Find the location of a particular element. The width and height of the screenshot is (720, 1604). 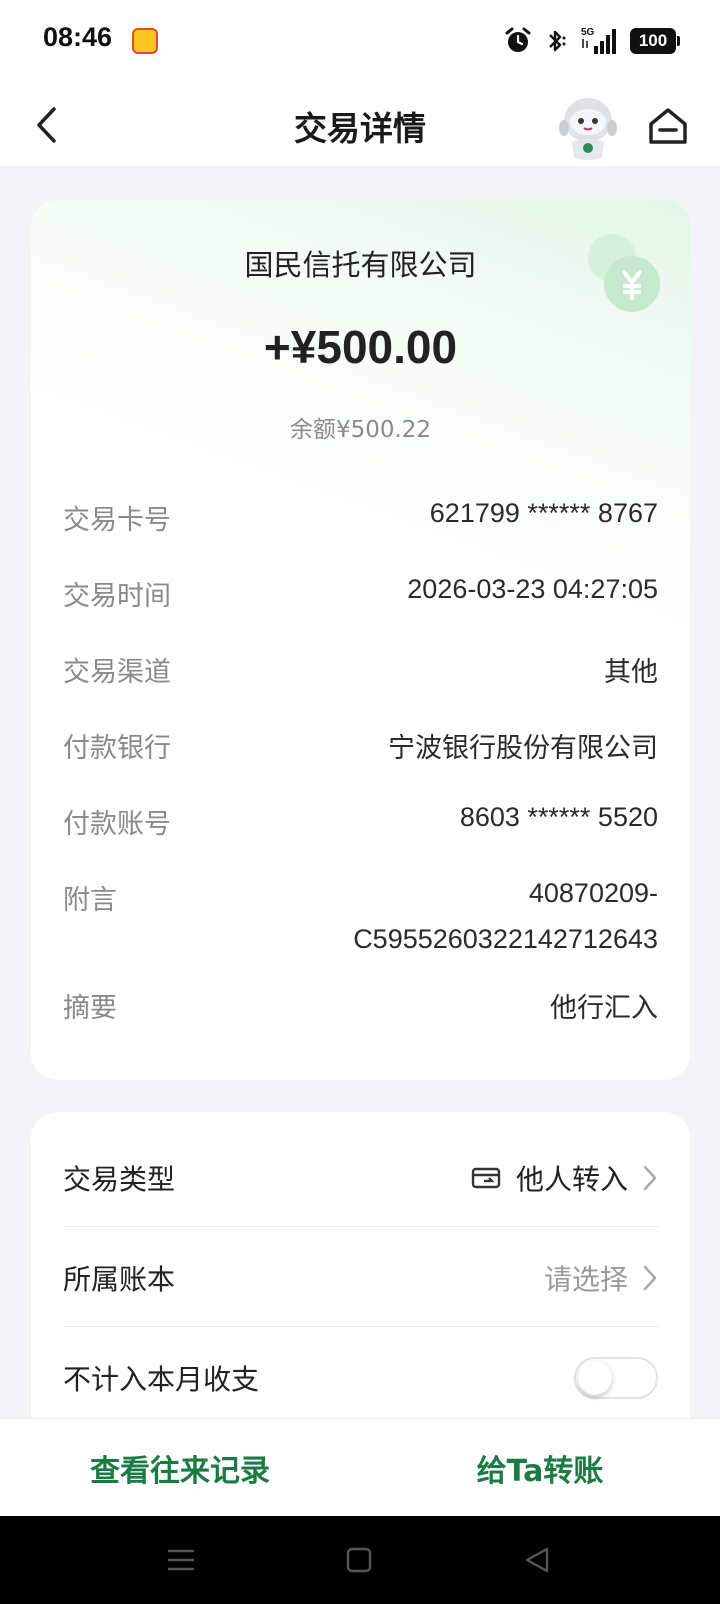

detail-value: 40870209- C5955260322142712643 is located at coordinates (505, 916).